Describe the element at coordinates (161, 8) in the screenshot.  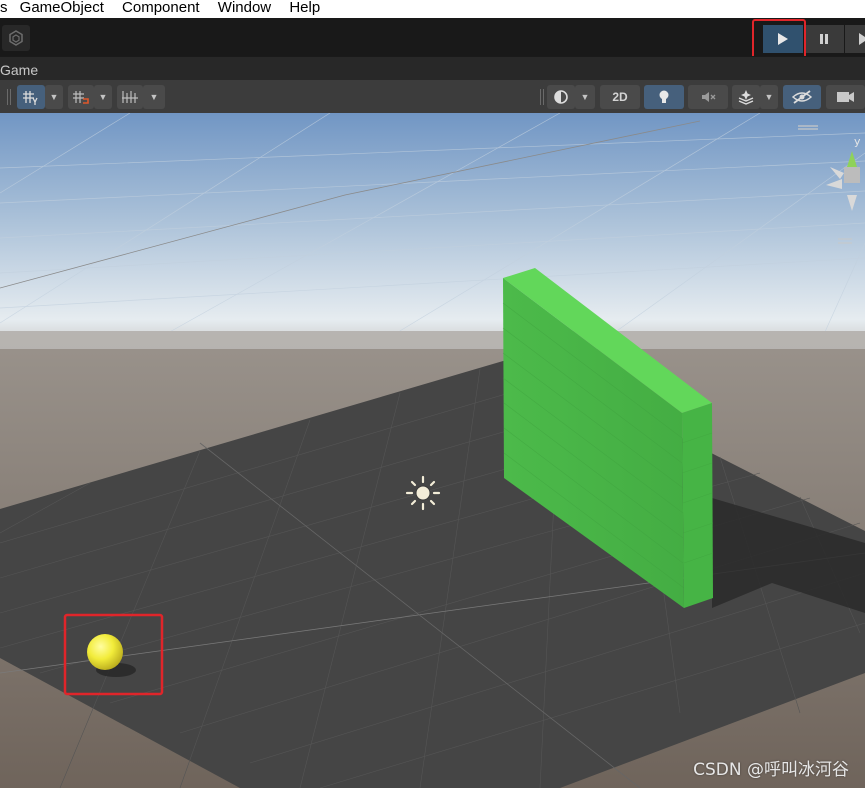
I see `menu-item-component: Component` at that location.